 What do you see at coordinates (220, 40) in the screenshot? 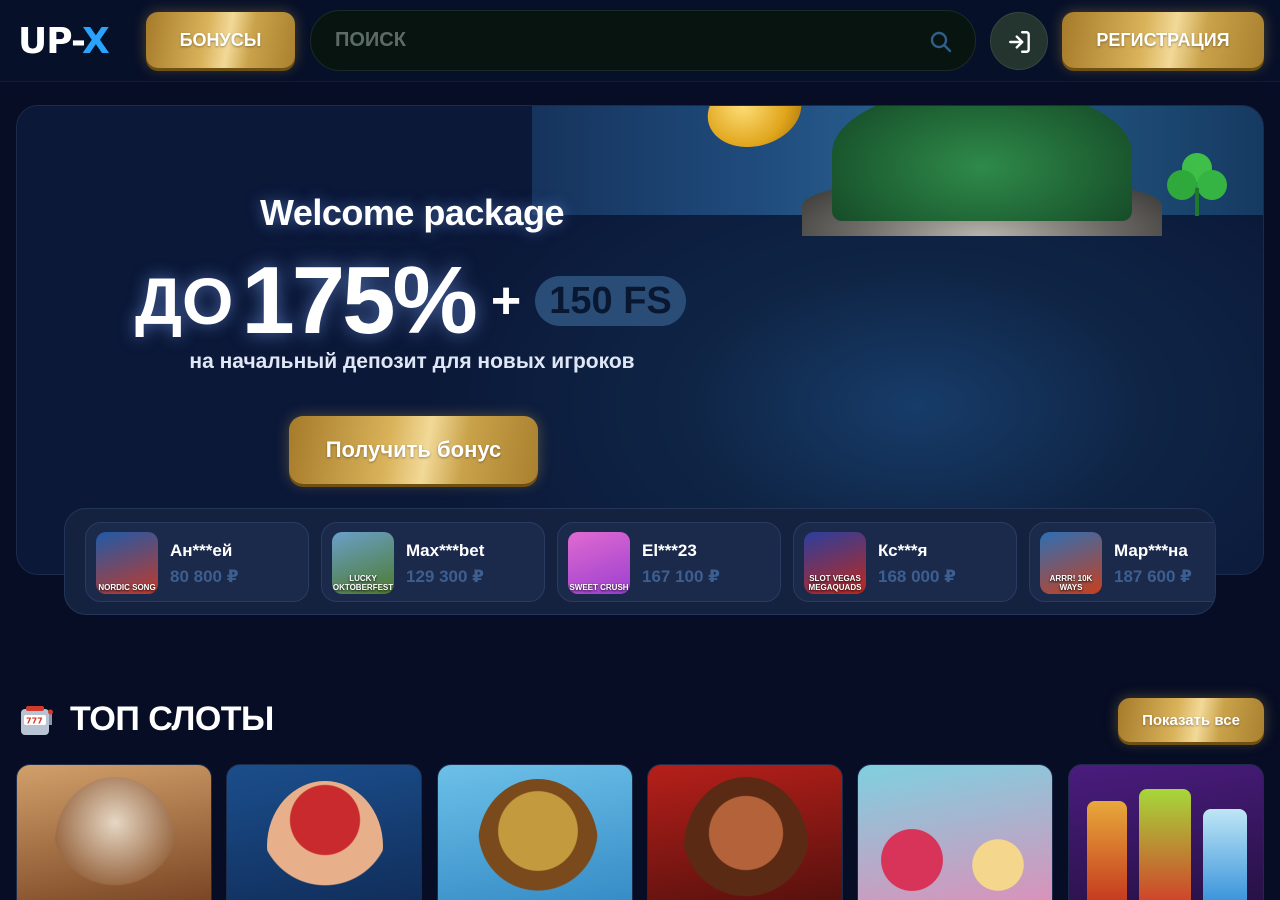
I see `bonuses-button: БОНУСЫ` at bounding box center [220, 40].